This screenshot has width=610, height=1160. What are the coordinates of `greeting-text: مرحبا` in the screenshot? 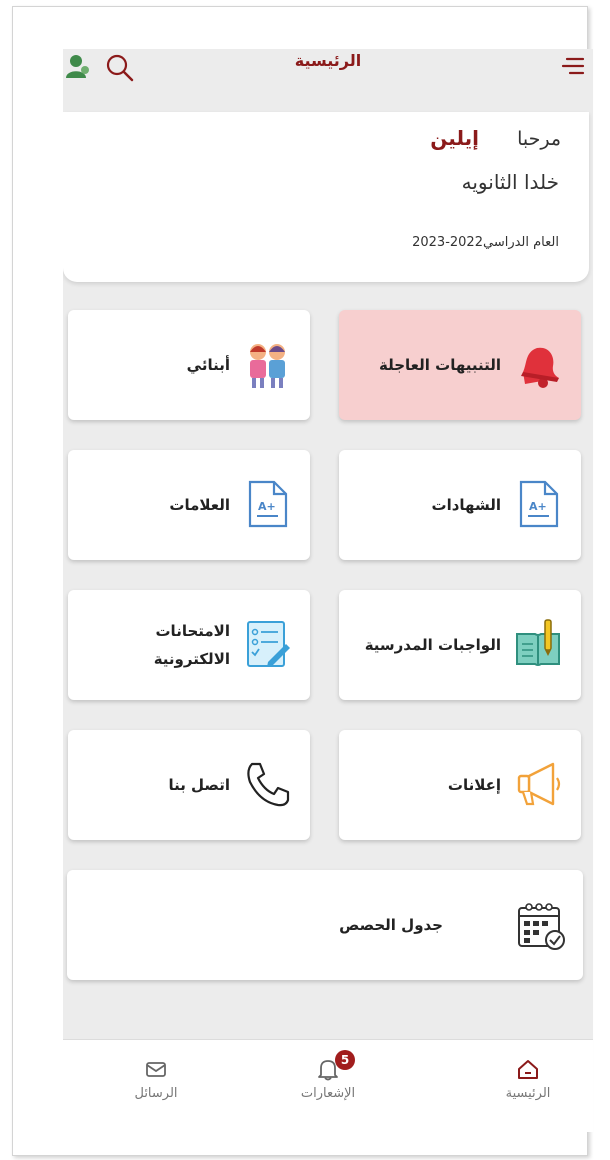 It's located at (539, 139).